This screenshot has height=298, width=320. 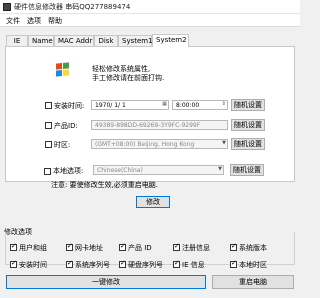 I want to click on install-date-picker: 1970/ 1/ 1 ▦, so click(x=130, y=105).